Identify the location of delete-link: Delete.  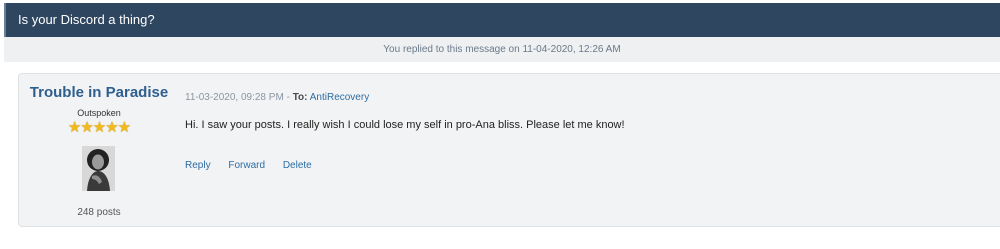
(297, 165).